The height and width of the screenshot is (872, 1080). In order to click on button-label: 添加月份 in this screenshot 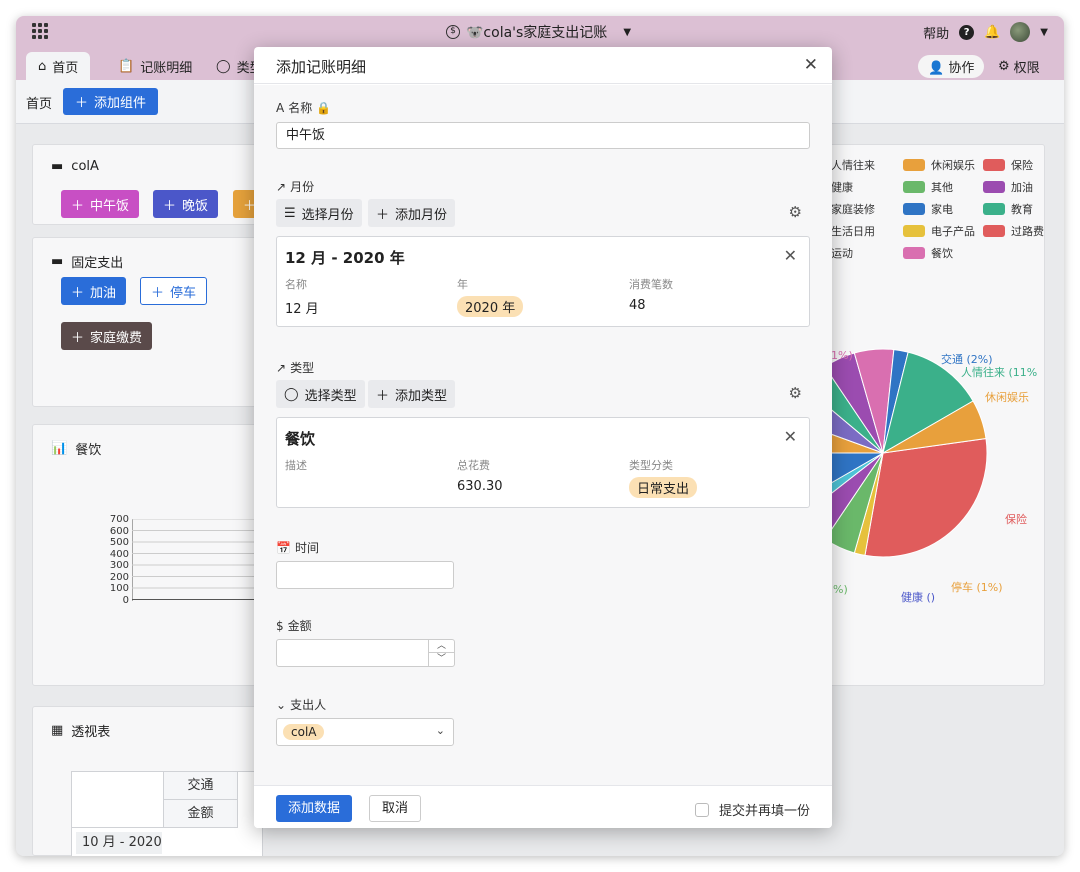, I will do `click(421, 215)`.